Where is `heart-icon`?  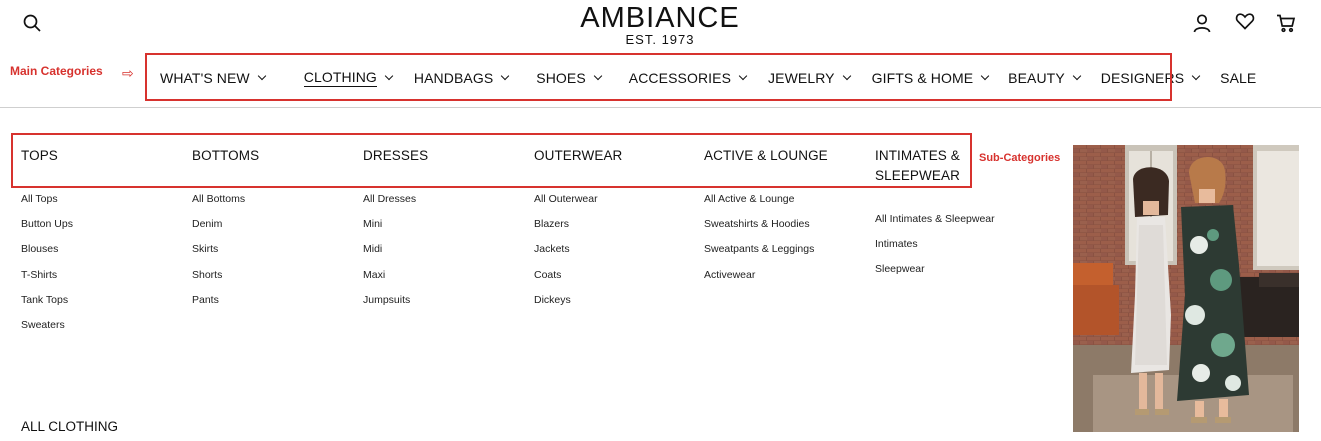 heart-icon is located at coordinates (1245, 21).